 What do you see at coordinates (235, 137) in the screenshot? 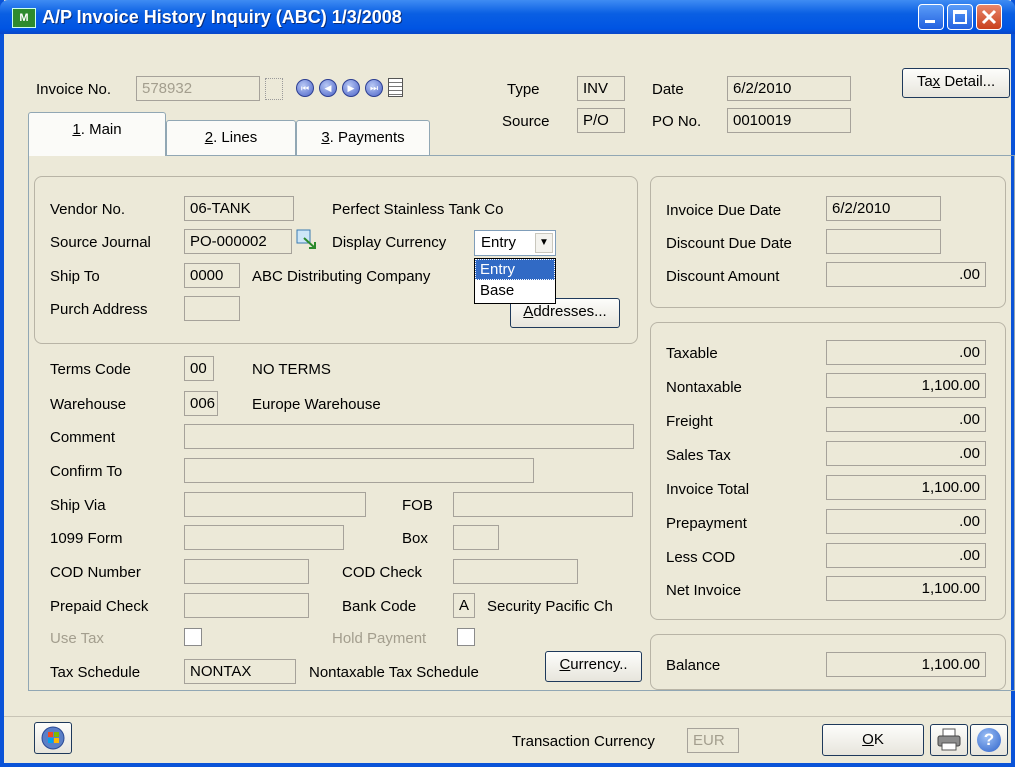
I see `tab-lines-label: . Lines` at bounding box center [235, 137].